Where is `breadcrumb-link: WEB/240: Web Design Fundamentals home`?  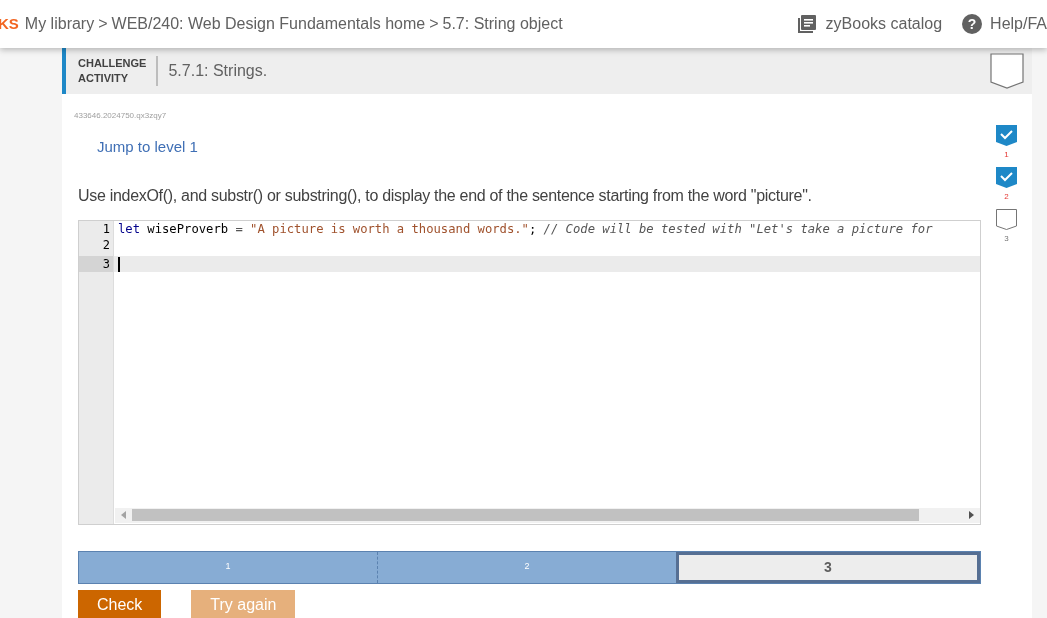 breadcrumb-link: WEB/240: Web Design Fundamentals home is located at coordinates (268, 24).